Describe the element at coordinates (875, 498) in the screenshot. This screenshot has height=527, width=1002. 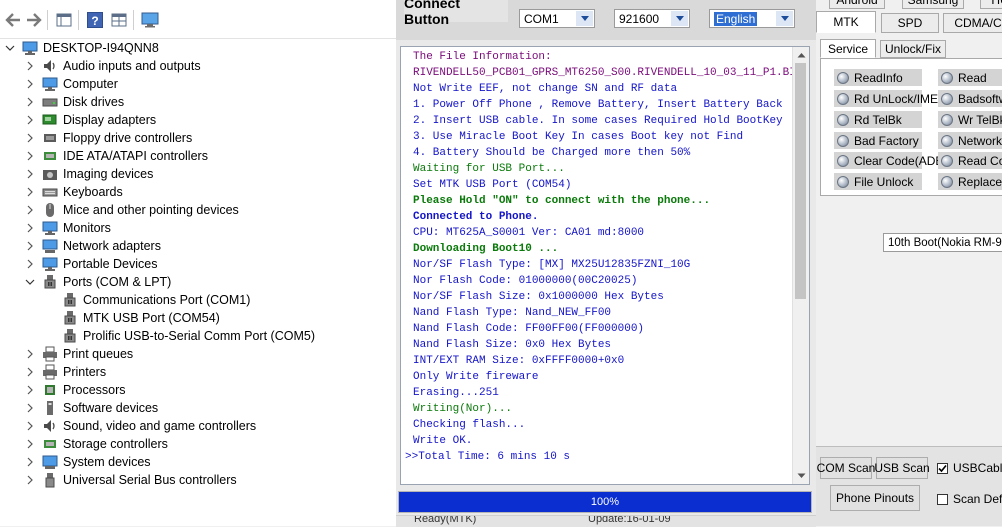
I see `phone-pinouts-button: Phone Pinouts` at that location.